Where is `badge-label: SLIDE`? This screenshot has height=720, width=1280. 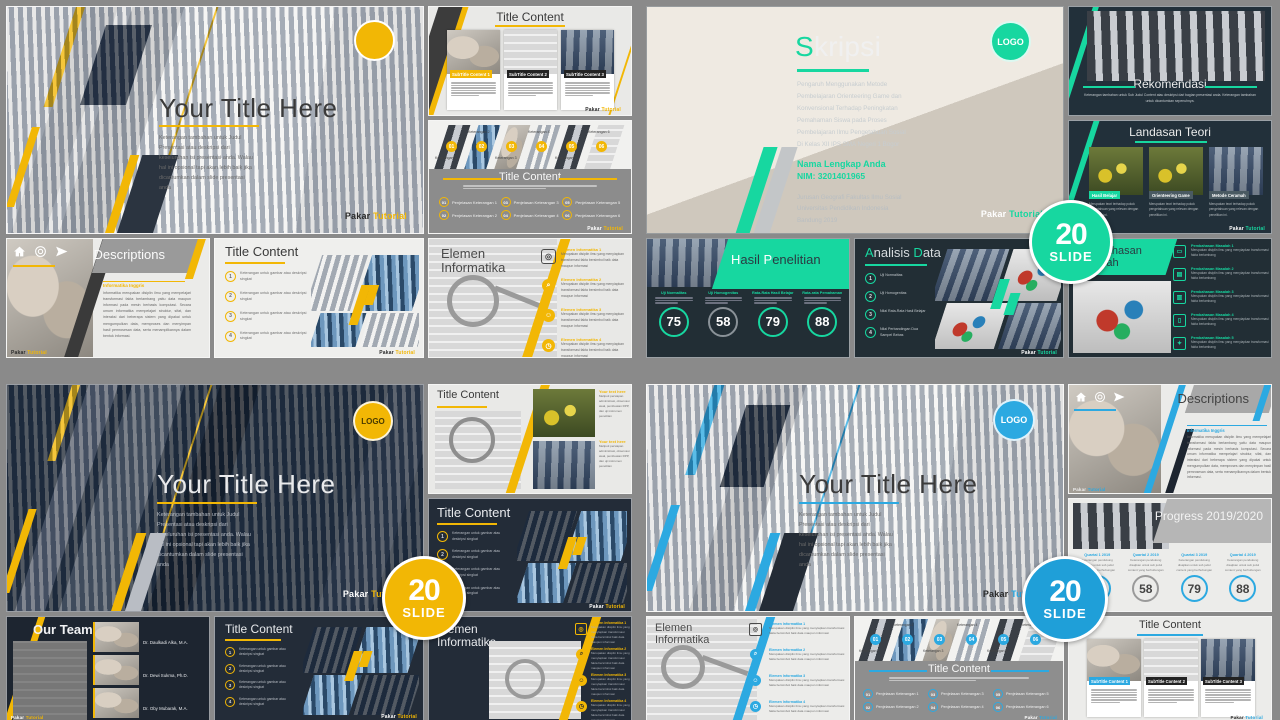 badge-label: SLIDE is located at coordinates (1065, 613).